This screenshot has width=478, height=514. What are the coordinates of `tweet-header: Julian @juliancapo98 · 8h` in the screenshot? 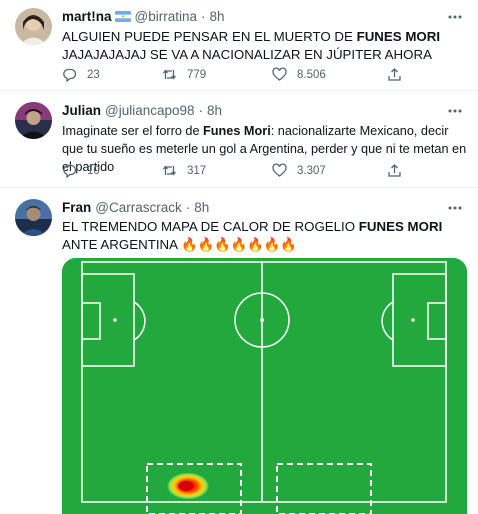 It's located at (142, 110).